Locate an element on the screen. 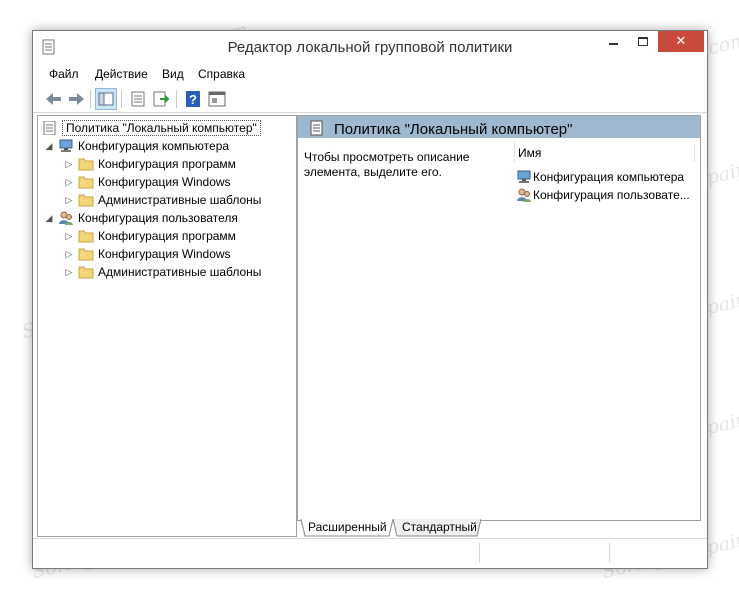 This screenshot has width=739, height=601. tree-item-computer-windows: ▷ Конфигурация Windows is located at coordinates (174, 182).